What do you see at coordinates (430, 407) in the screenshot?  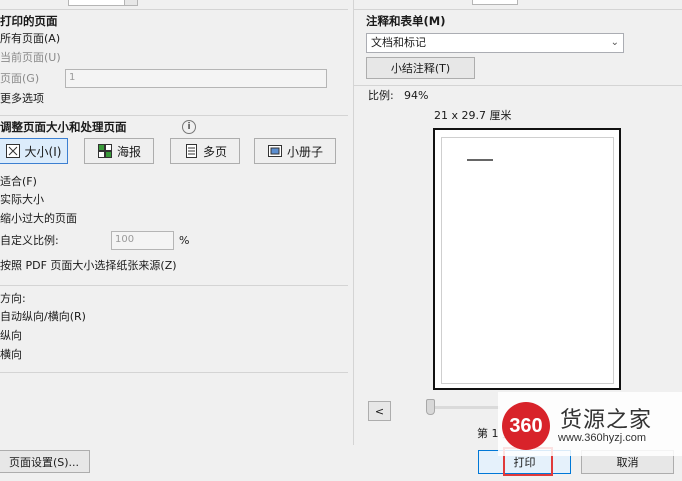 I see `page-slider-thumb` at bounding box center [430, 407].